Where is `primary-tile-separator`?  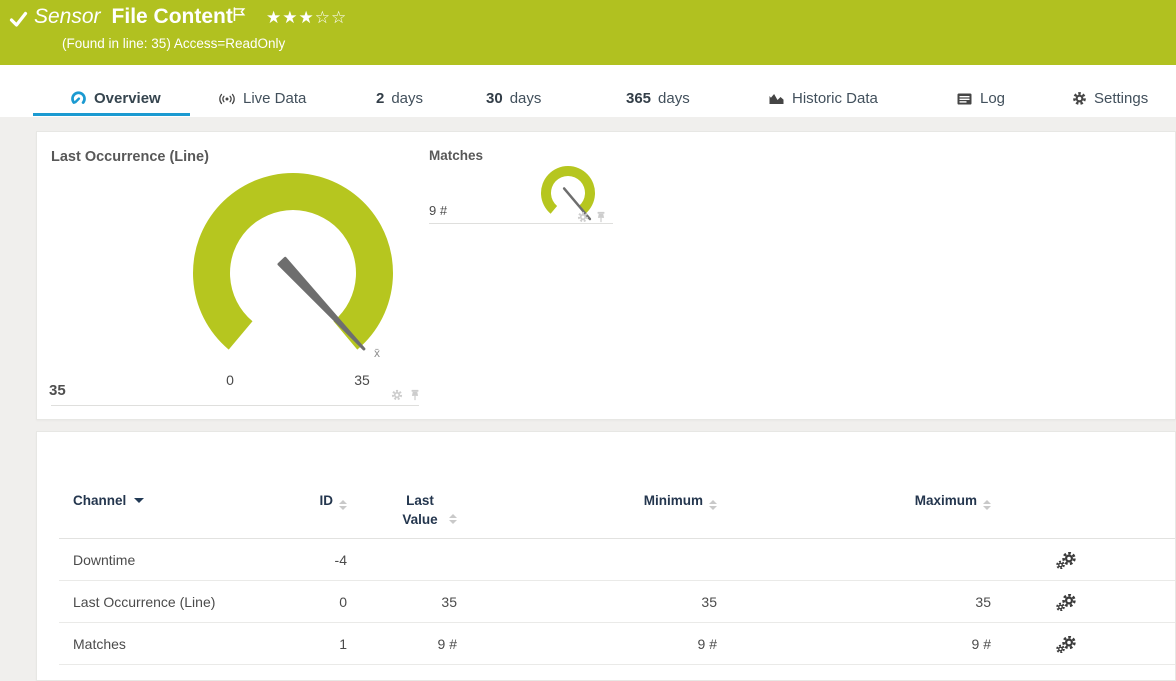
primary-tile-separator is located at coordinates (235, 405).